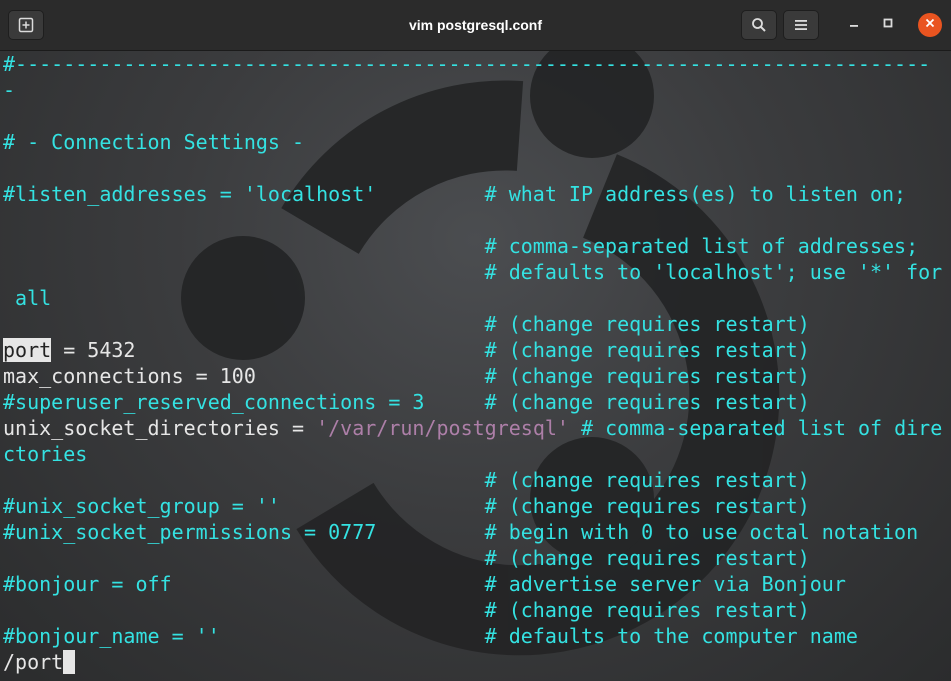 This screenshot has width=951, height=681. I want to click on maximize-button, so click(888, 25).